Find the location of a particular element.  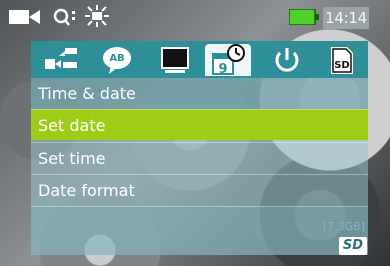

tab-language: AB is located at coordinates (117, 60).